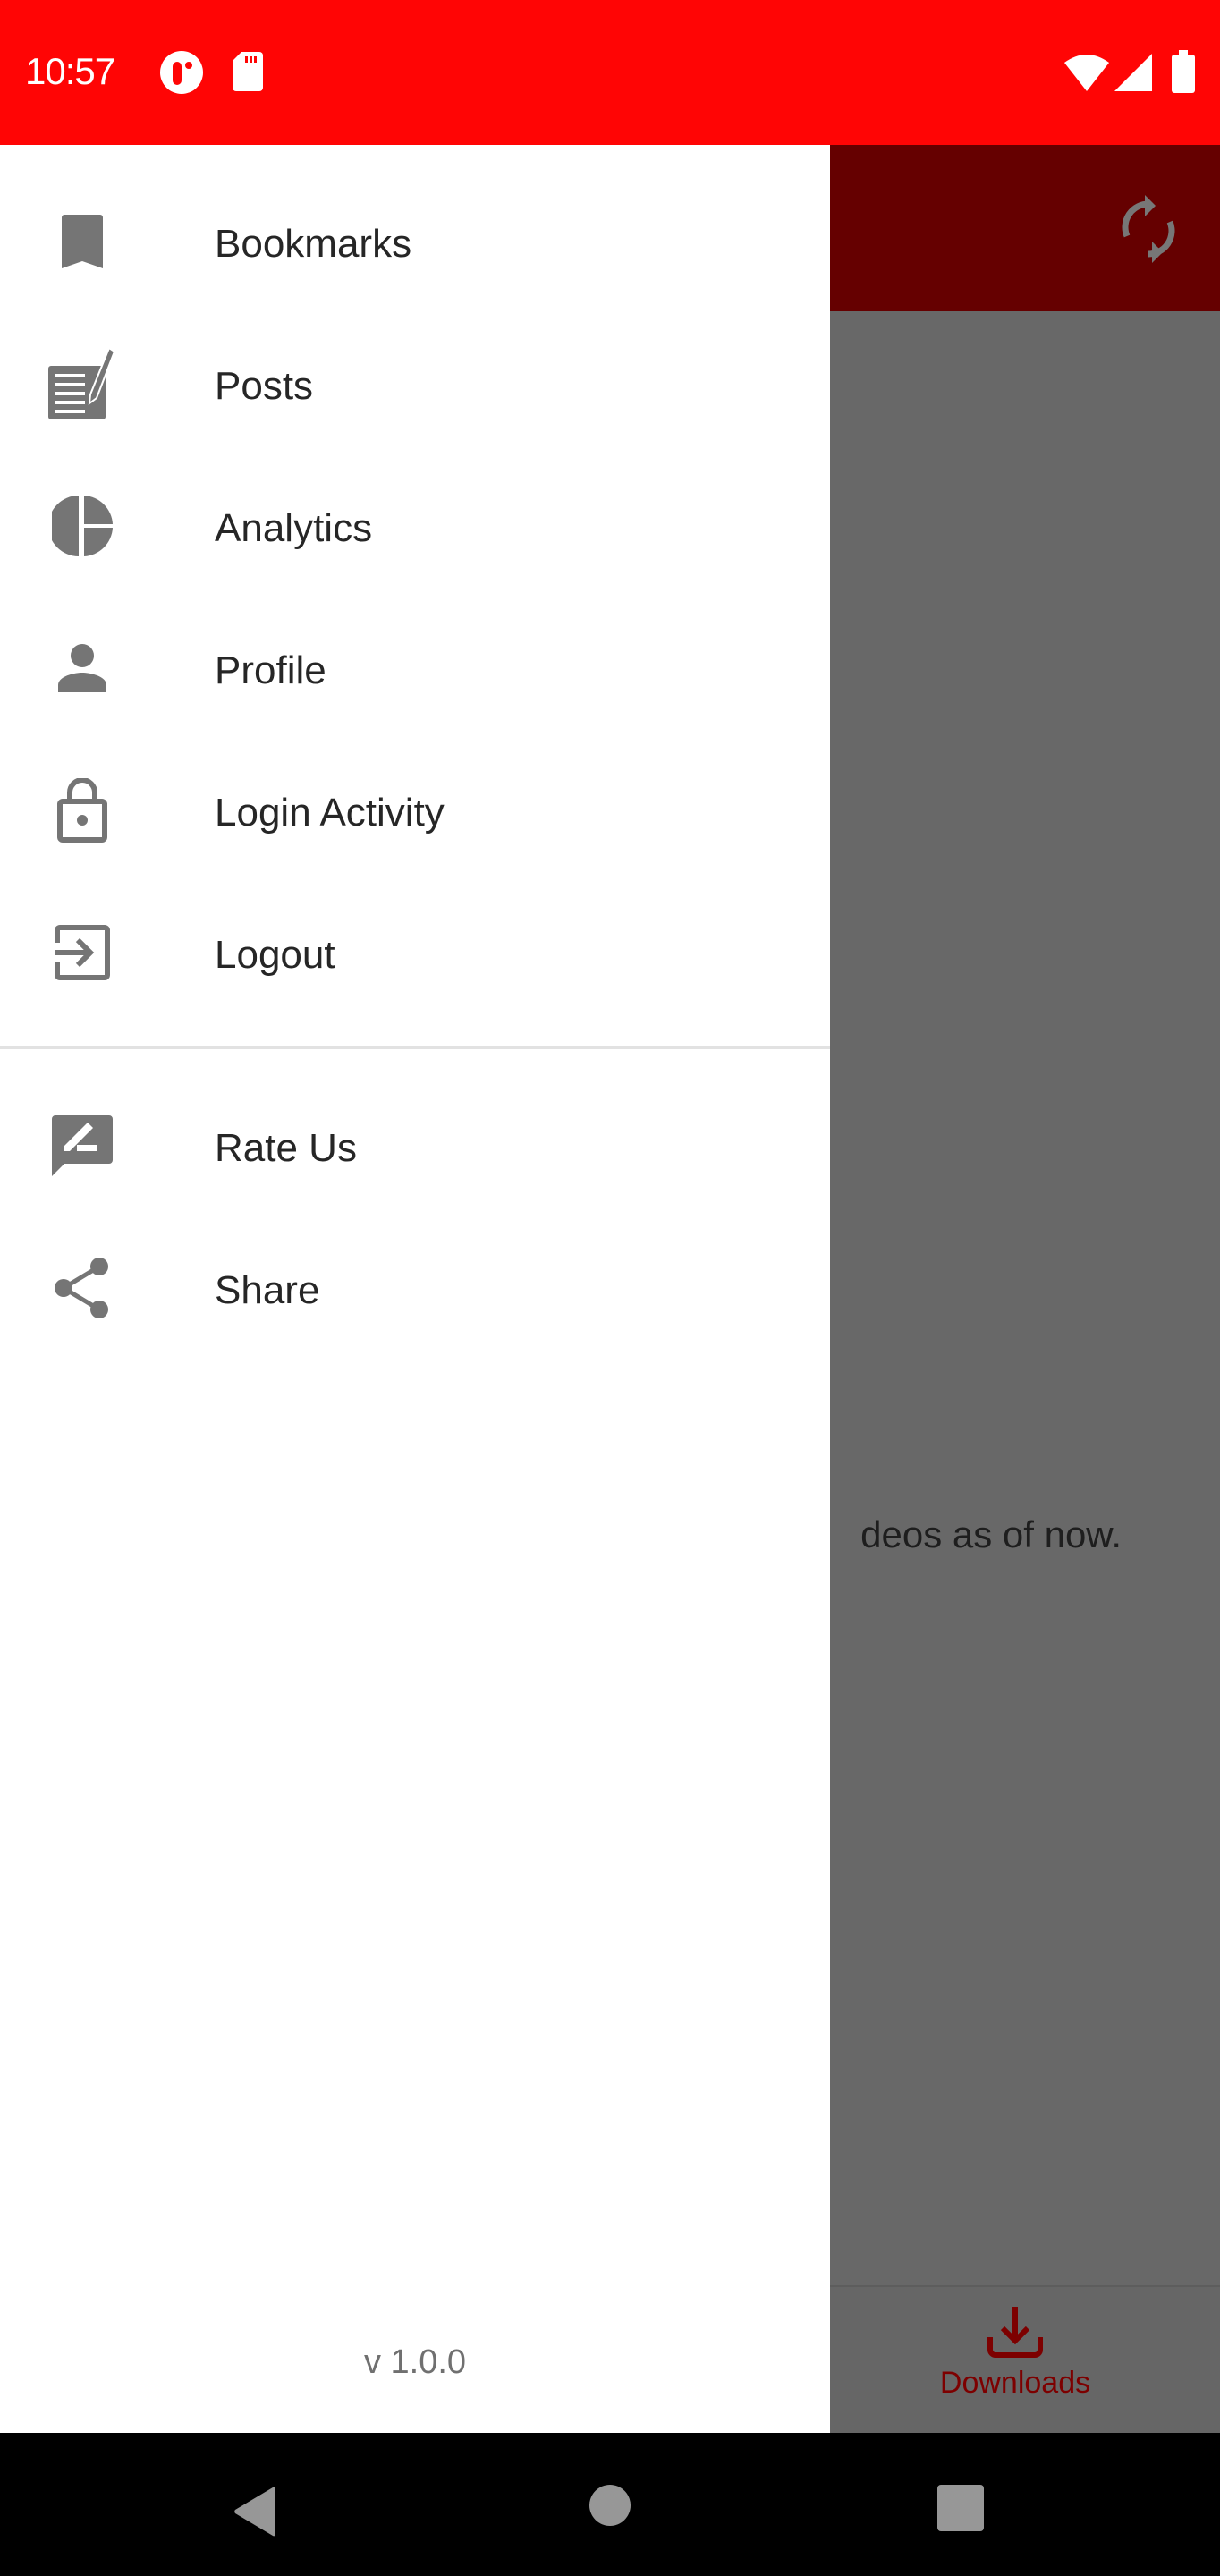 The height and width of the screenshot is (2576, 1220). What do you see at coordinates (1015, 2383) in the screenshot?
I see `tab-downloads-label: Downloads` at bounding box center [1015, 2383].